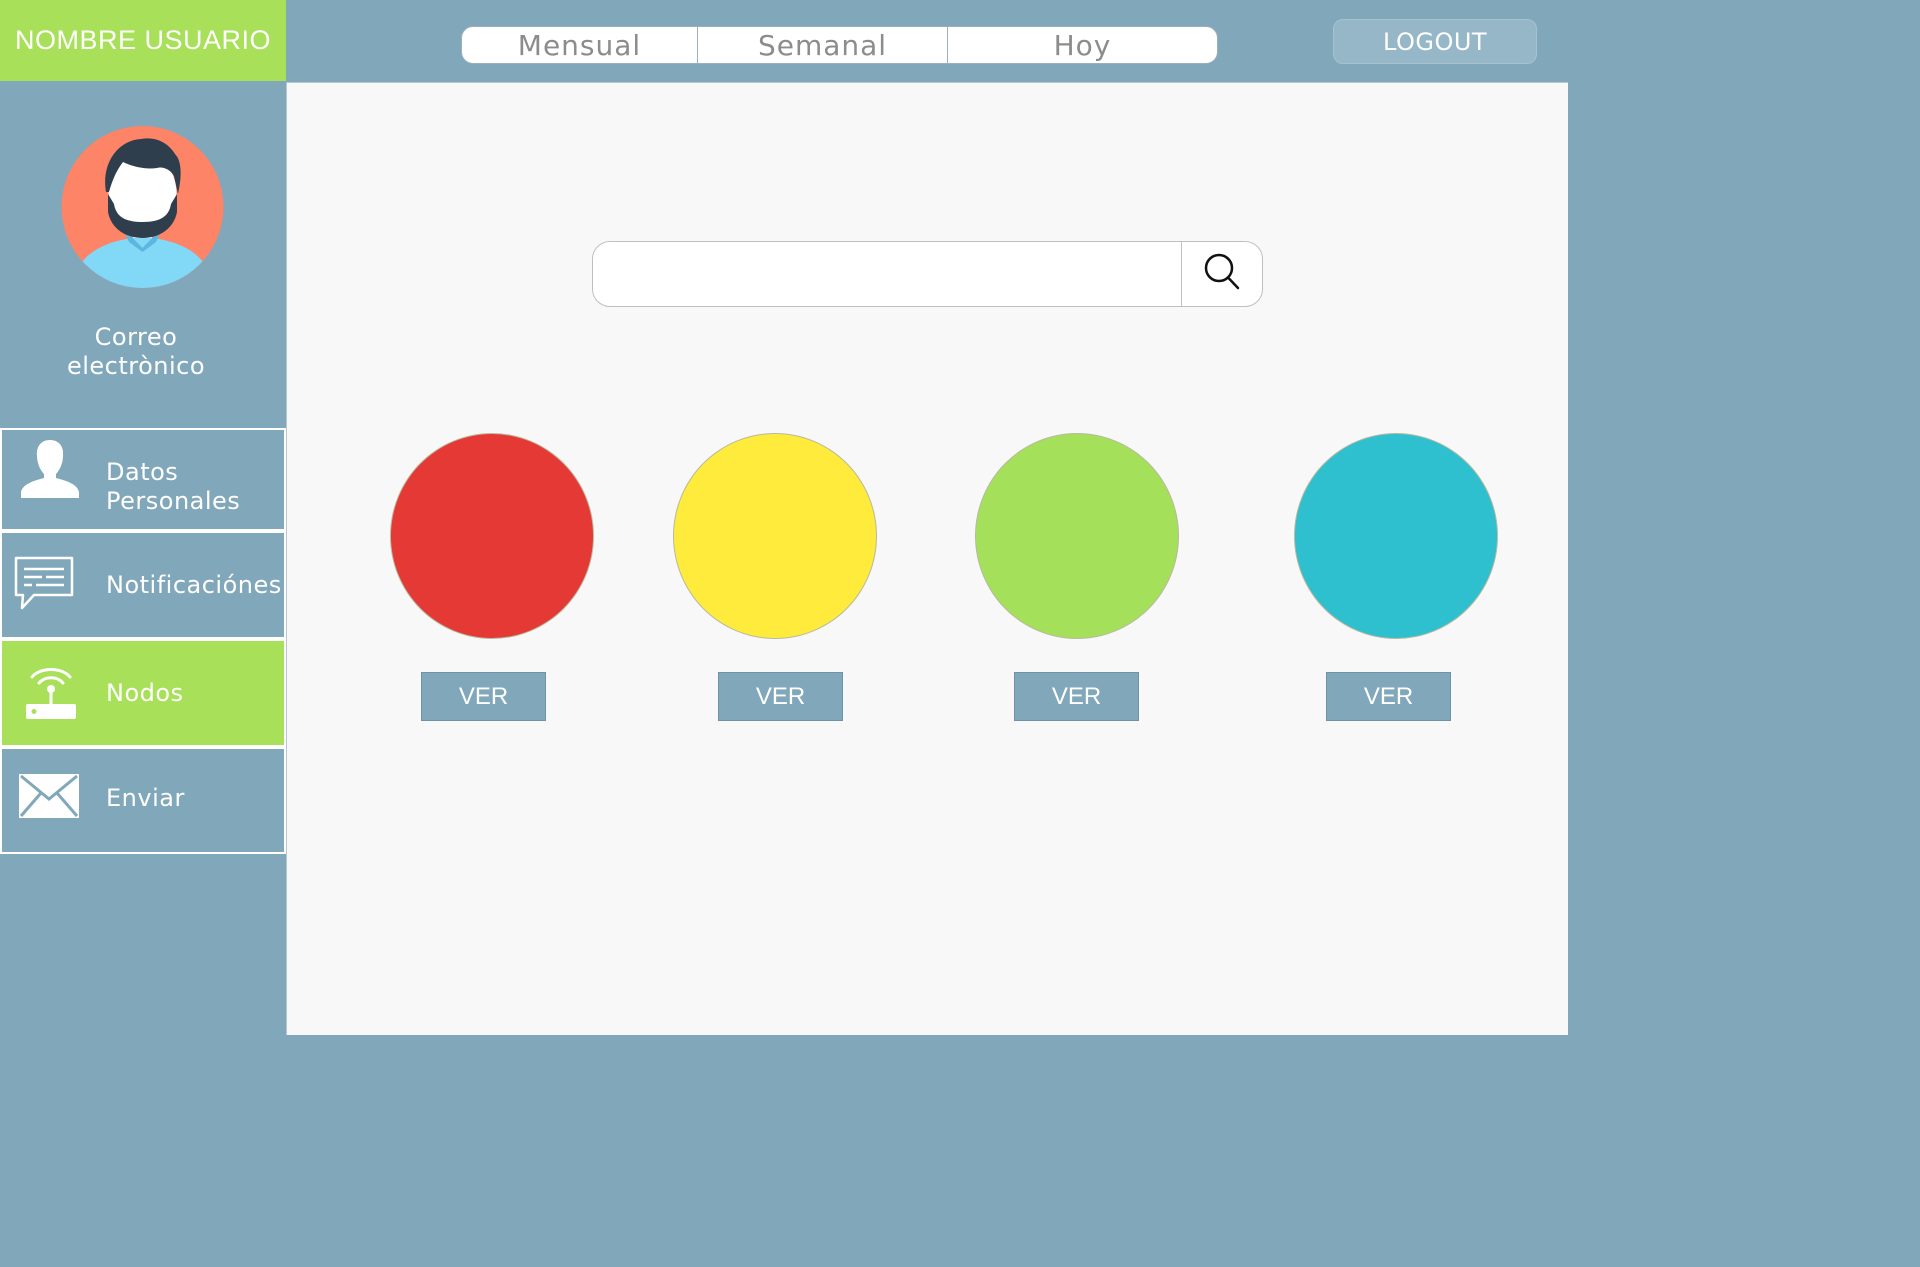 The image size is (1920, 1267). Describe the element at coordinates (492, 536) in the screenshot. I see `node-status-red` at that location.